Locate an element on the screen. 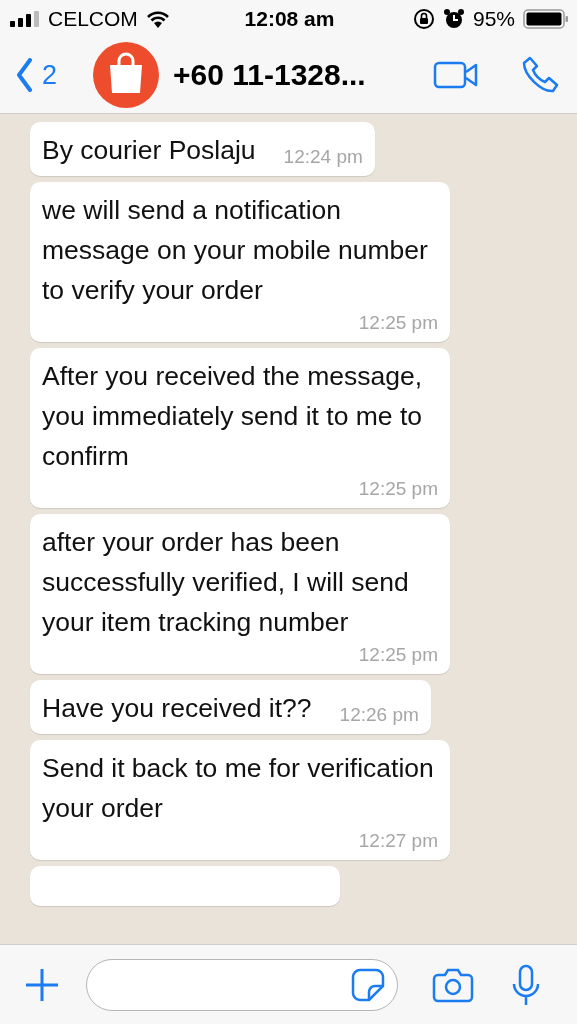 The height and width of the screenshot is (1024, 577). back-chevron-icon is located at coordinates (24, 75).